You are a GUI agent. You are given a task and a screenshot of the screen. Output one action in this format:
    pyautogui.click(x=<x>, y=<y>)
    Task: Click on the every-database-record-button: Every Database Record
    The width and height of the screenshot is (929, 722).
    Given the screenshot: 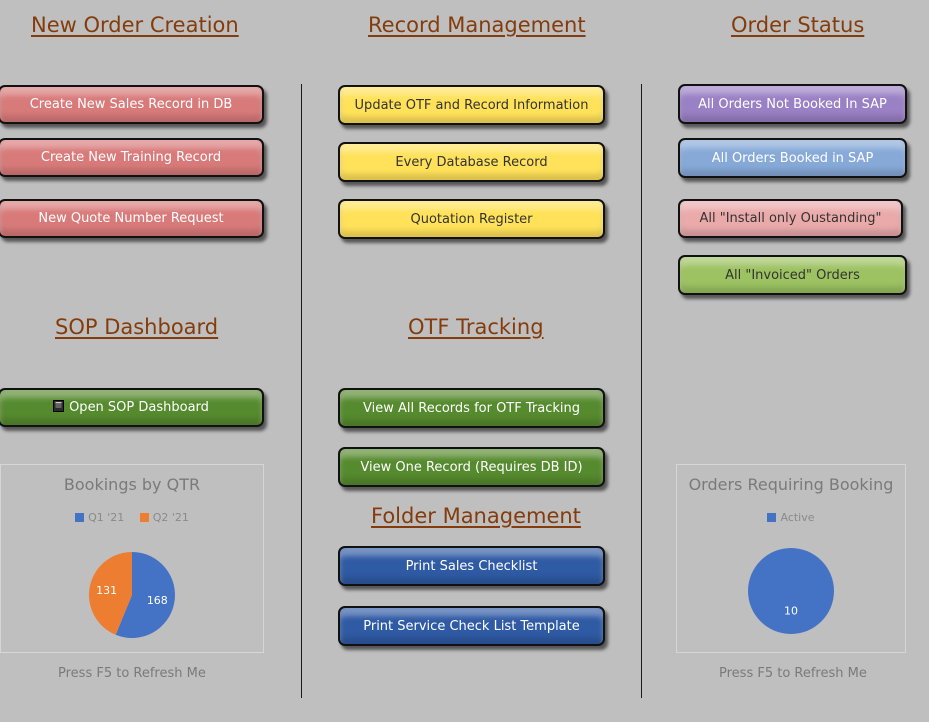 What is the action you would take?
    pyautogui.click(x=471, y=162)
    